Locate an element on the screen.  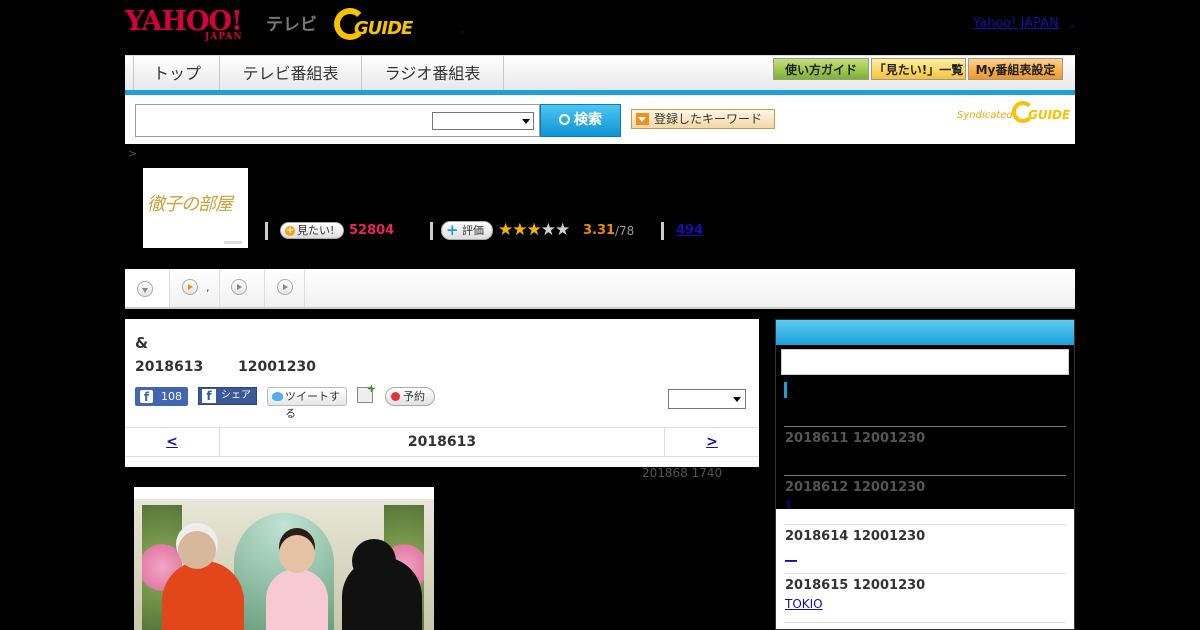
syndicated-label: Syndicated is located at coordinates (985, 115).